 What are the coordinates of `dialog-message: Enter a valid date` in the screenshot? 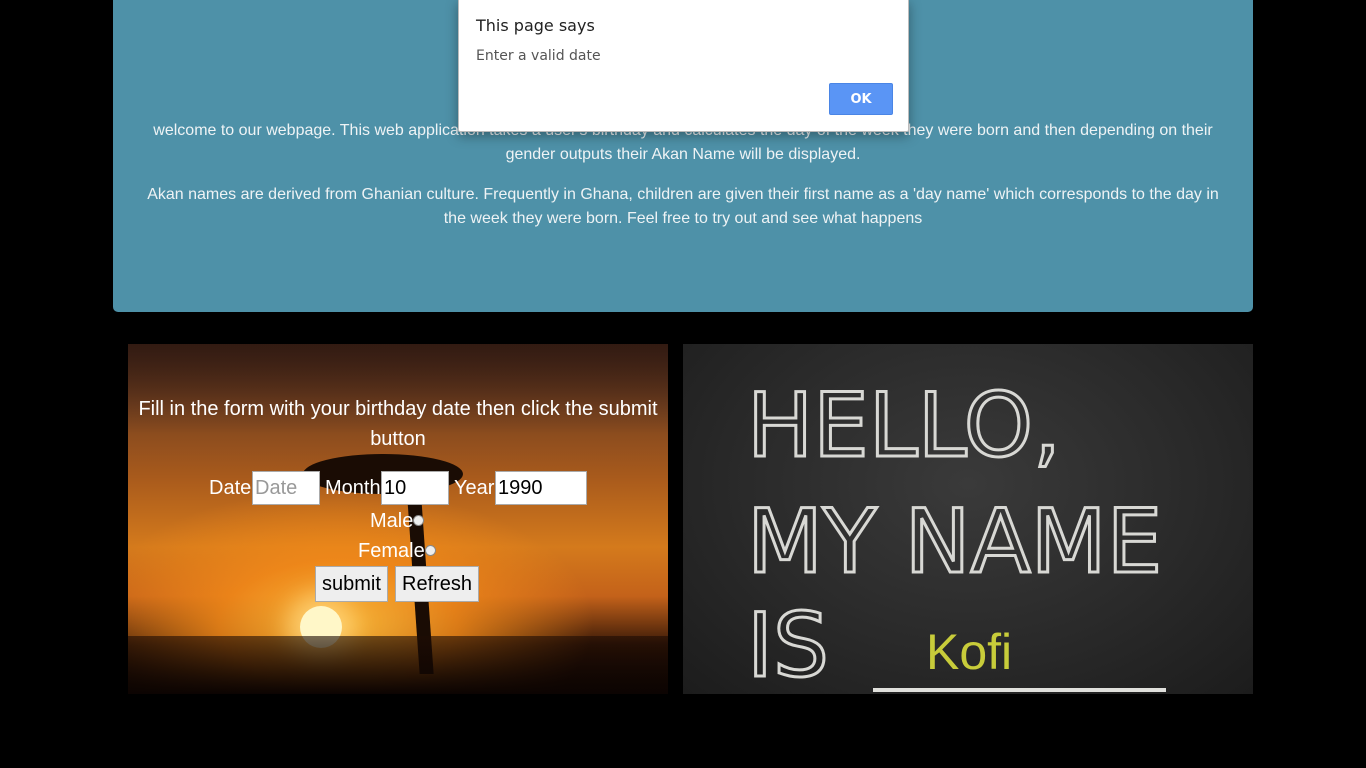 It's located at (538, 56).